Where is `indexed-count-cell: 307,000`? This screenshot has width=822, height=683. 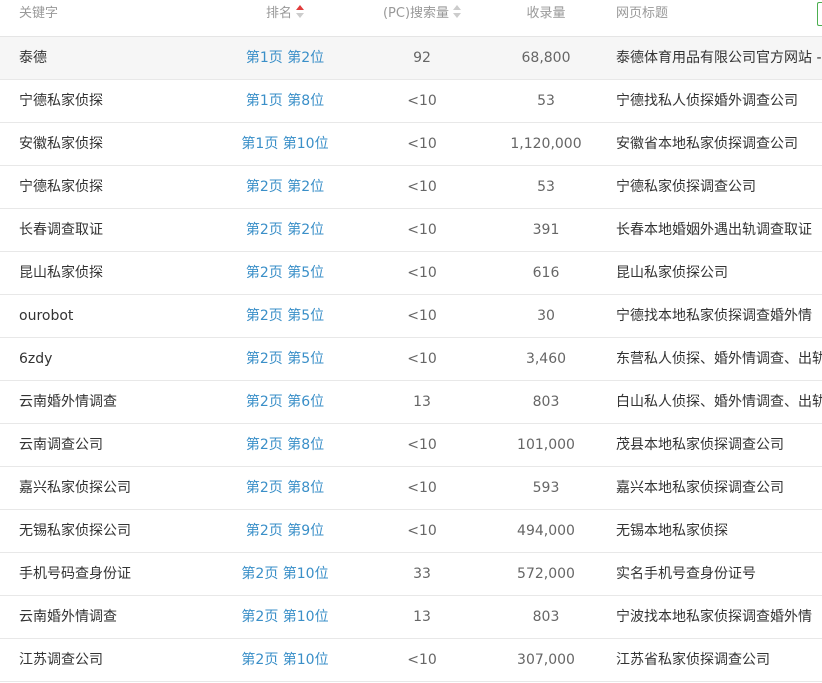 indexed-count-cell: 307,000 is located at coordinates (546, 660).